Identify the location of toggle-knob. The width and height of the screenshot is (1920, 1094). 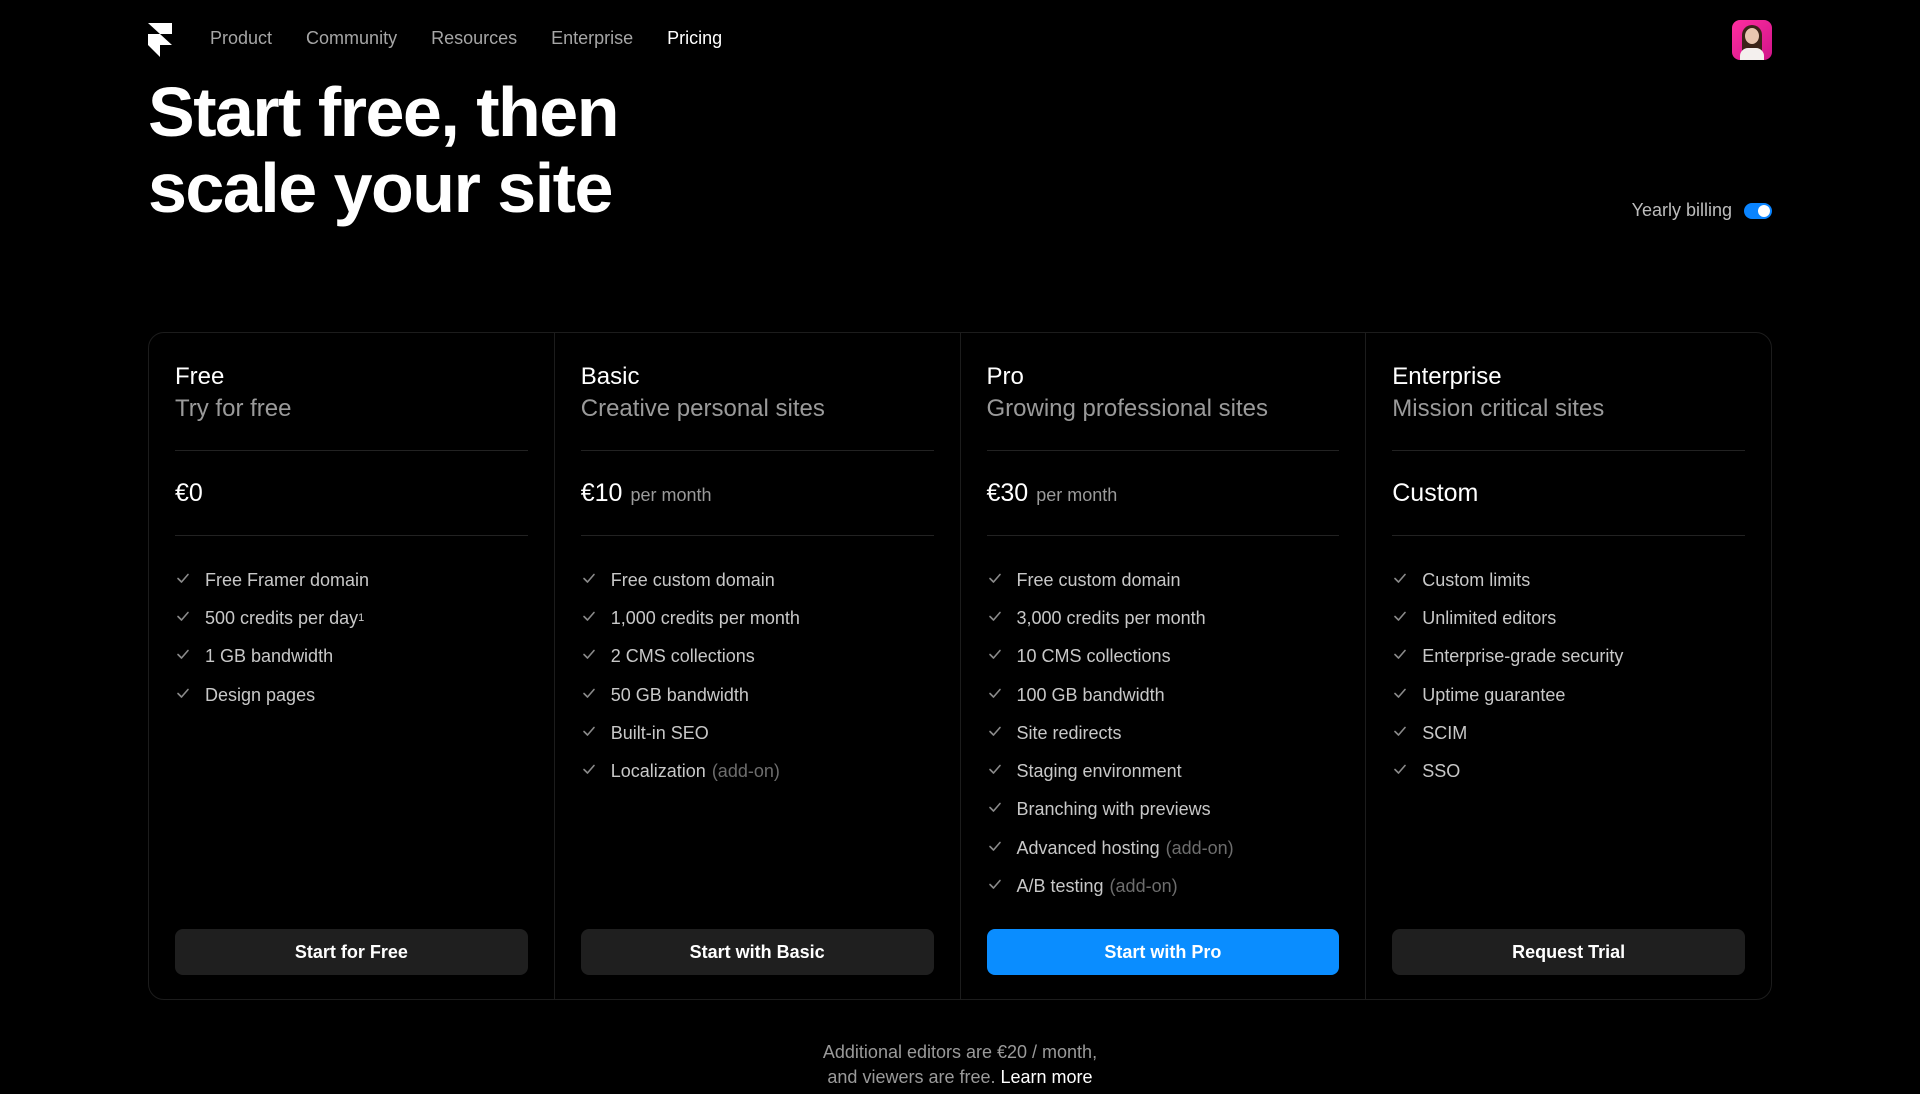
(1764, 210).